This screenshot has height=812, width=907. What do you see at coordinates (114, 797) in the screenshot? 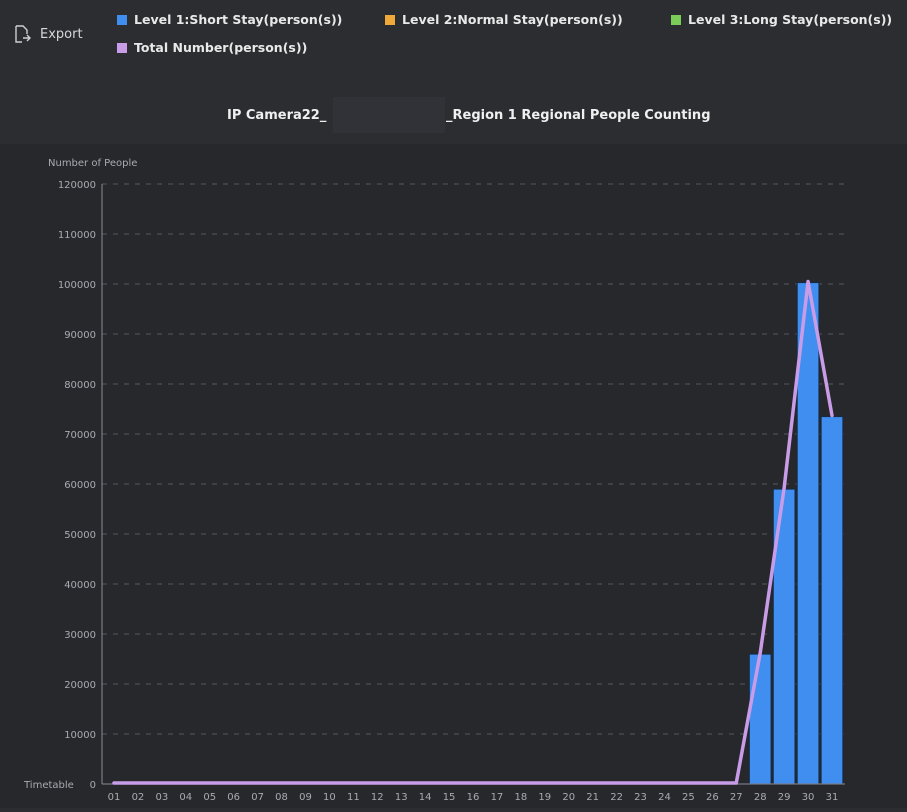
I see `x-tick-label: 01` at bounding box center [114, 797].